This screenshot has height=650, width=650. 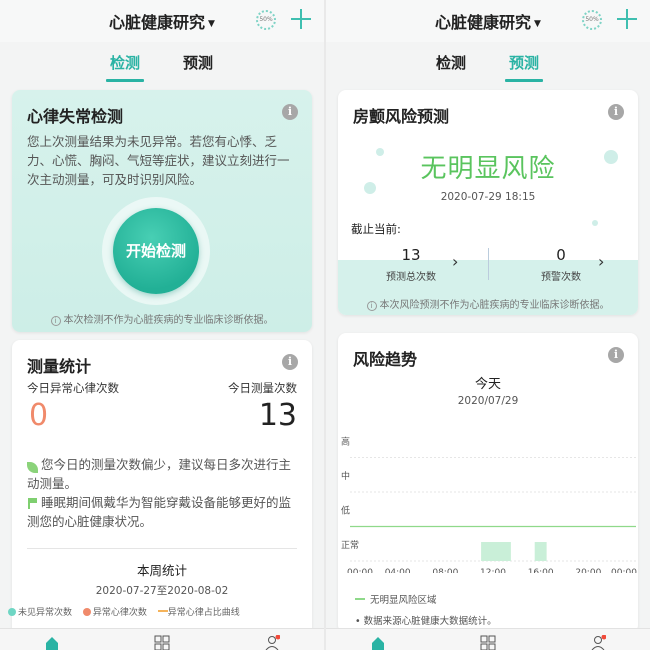 I want to click on disclaimer-text: 本次风险预测不作为心脏疾病的专业临床诊断依据。, so click(x=494, y=305).